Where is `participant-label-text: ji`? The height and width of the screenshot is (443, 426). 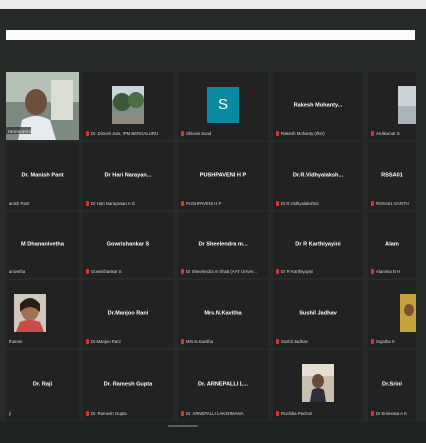 participant-label-text: ji is located at coordinates (10, 413).